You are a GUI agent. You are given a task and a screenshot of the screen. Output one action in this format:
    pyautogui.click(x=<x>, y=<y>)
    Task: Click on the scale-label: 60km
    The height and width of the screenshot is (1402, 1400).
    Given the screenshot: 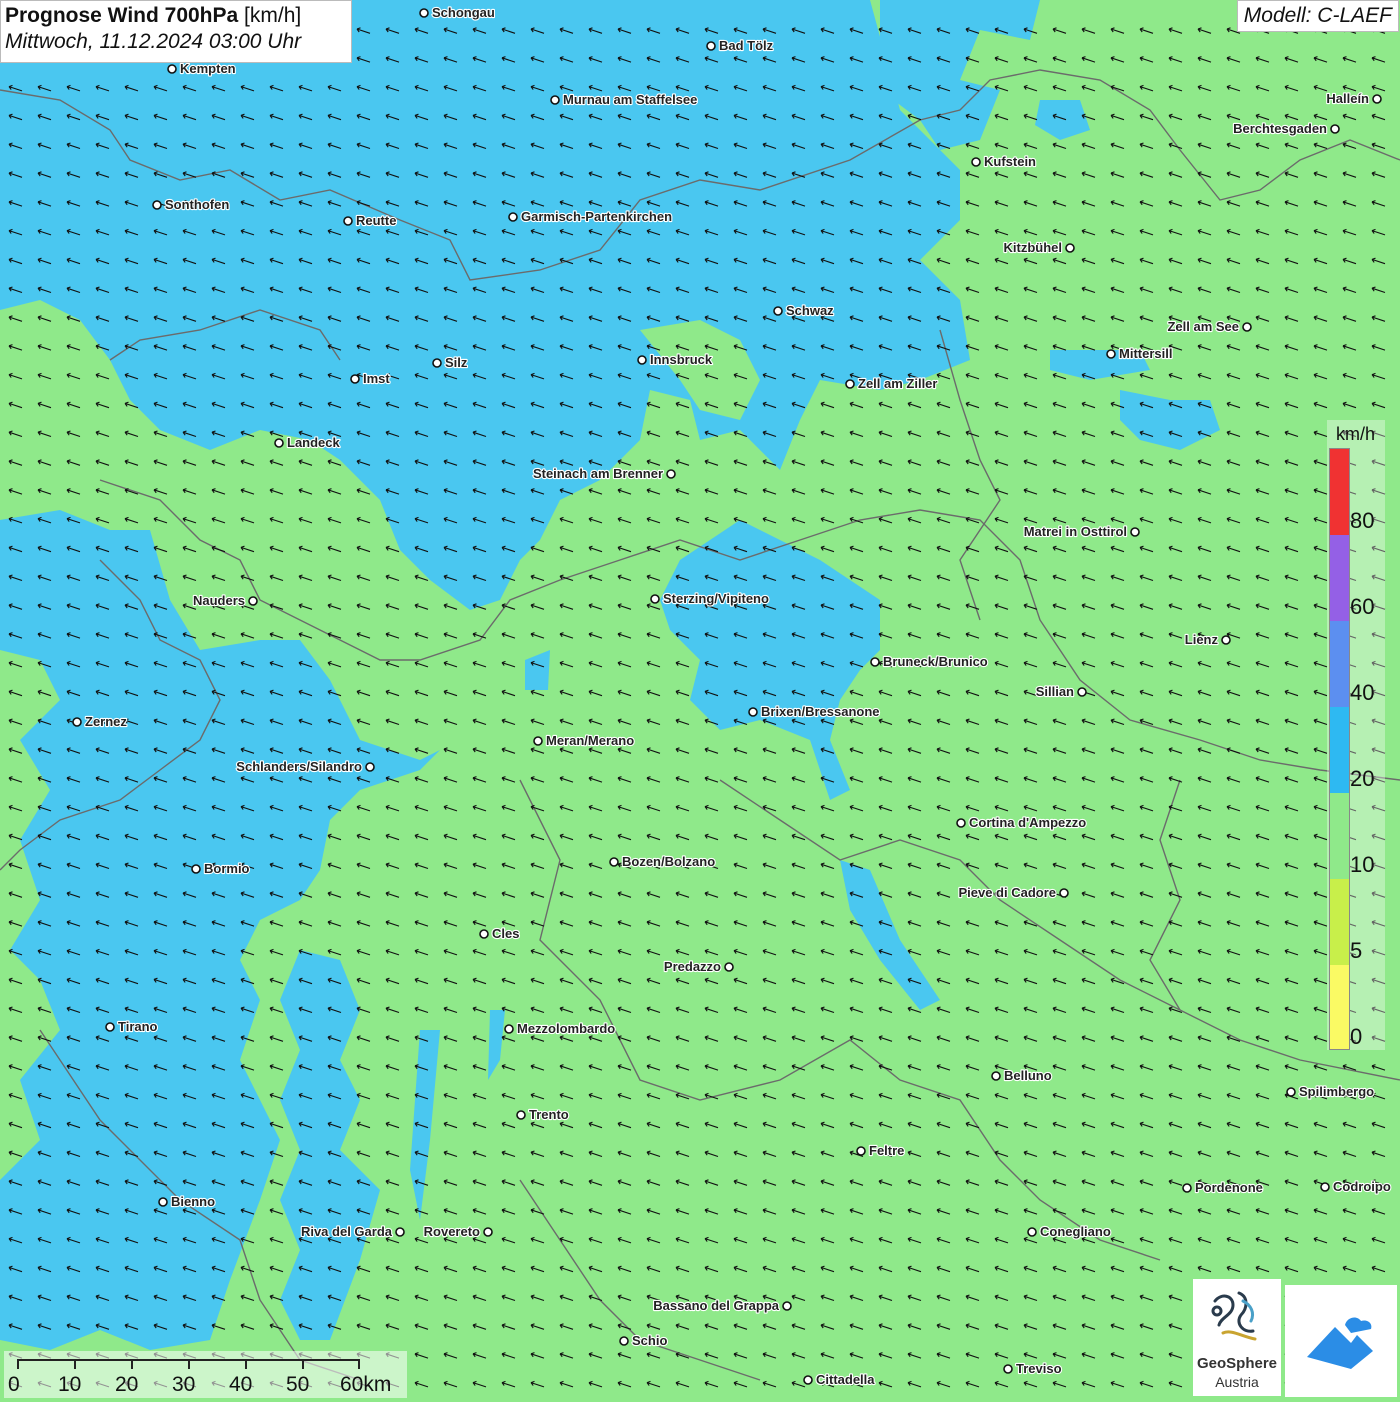 What is the action you would take?
    pyautogui.click(x=366, y=1384)
    